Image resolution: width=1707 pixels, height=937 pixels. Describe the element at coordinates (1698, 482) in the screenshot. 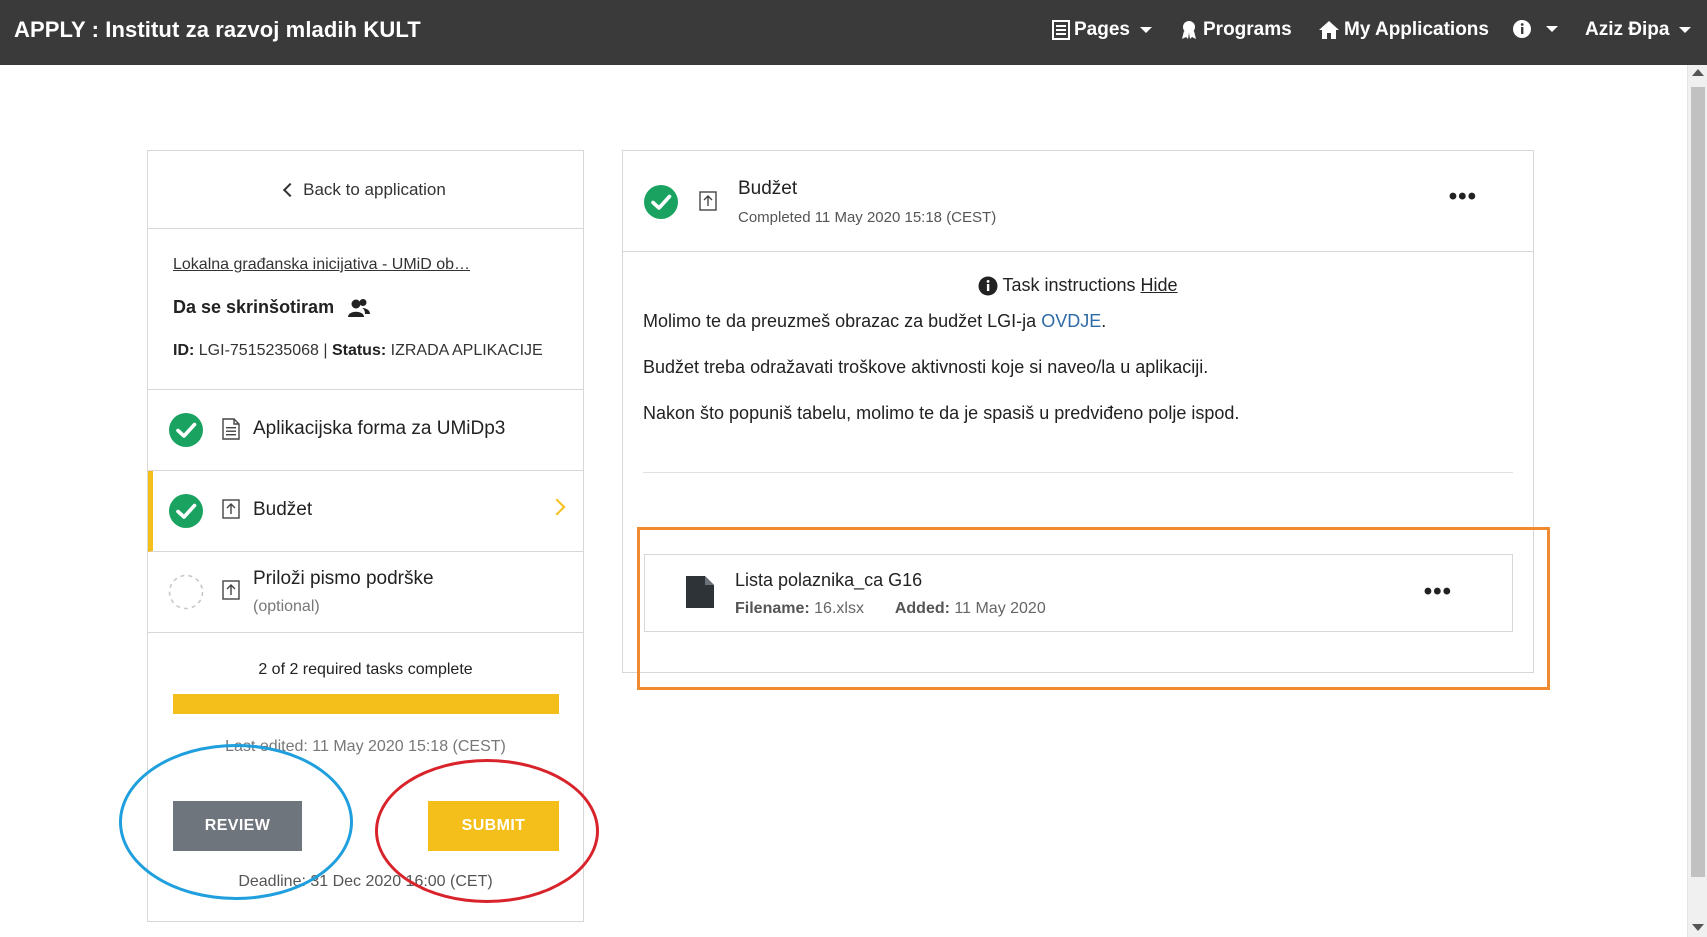

I see `scroll-thumb` at that location.